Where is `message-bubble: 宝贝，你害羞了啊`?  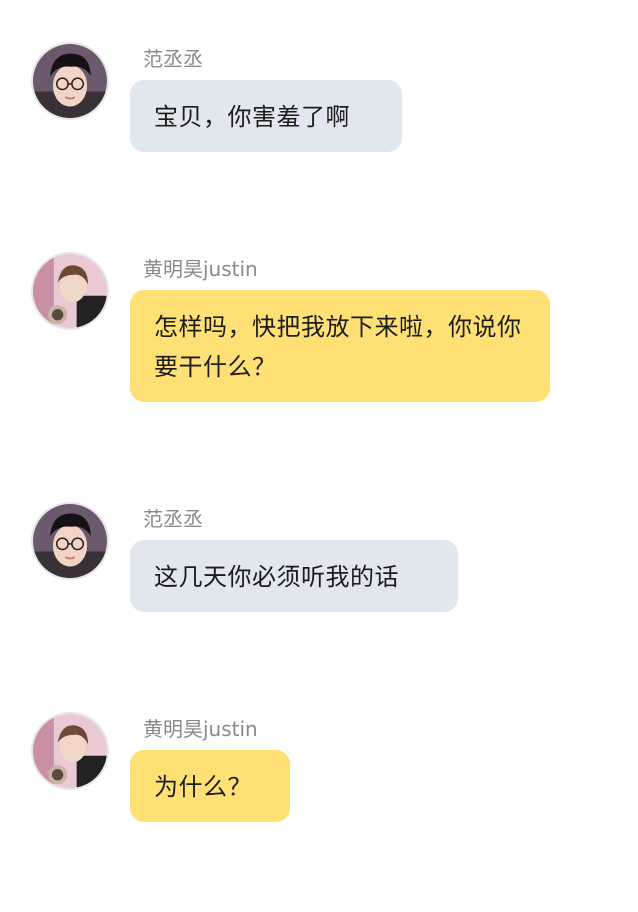
message-bubble: 宝贝，你害羞了啊 is located at coordinates (266, 116).